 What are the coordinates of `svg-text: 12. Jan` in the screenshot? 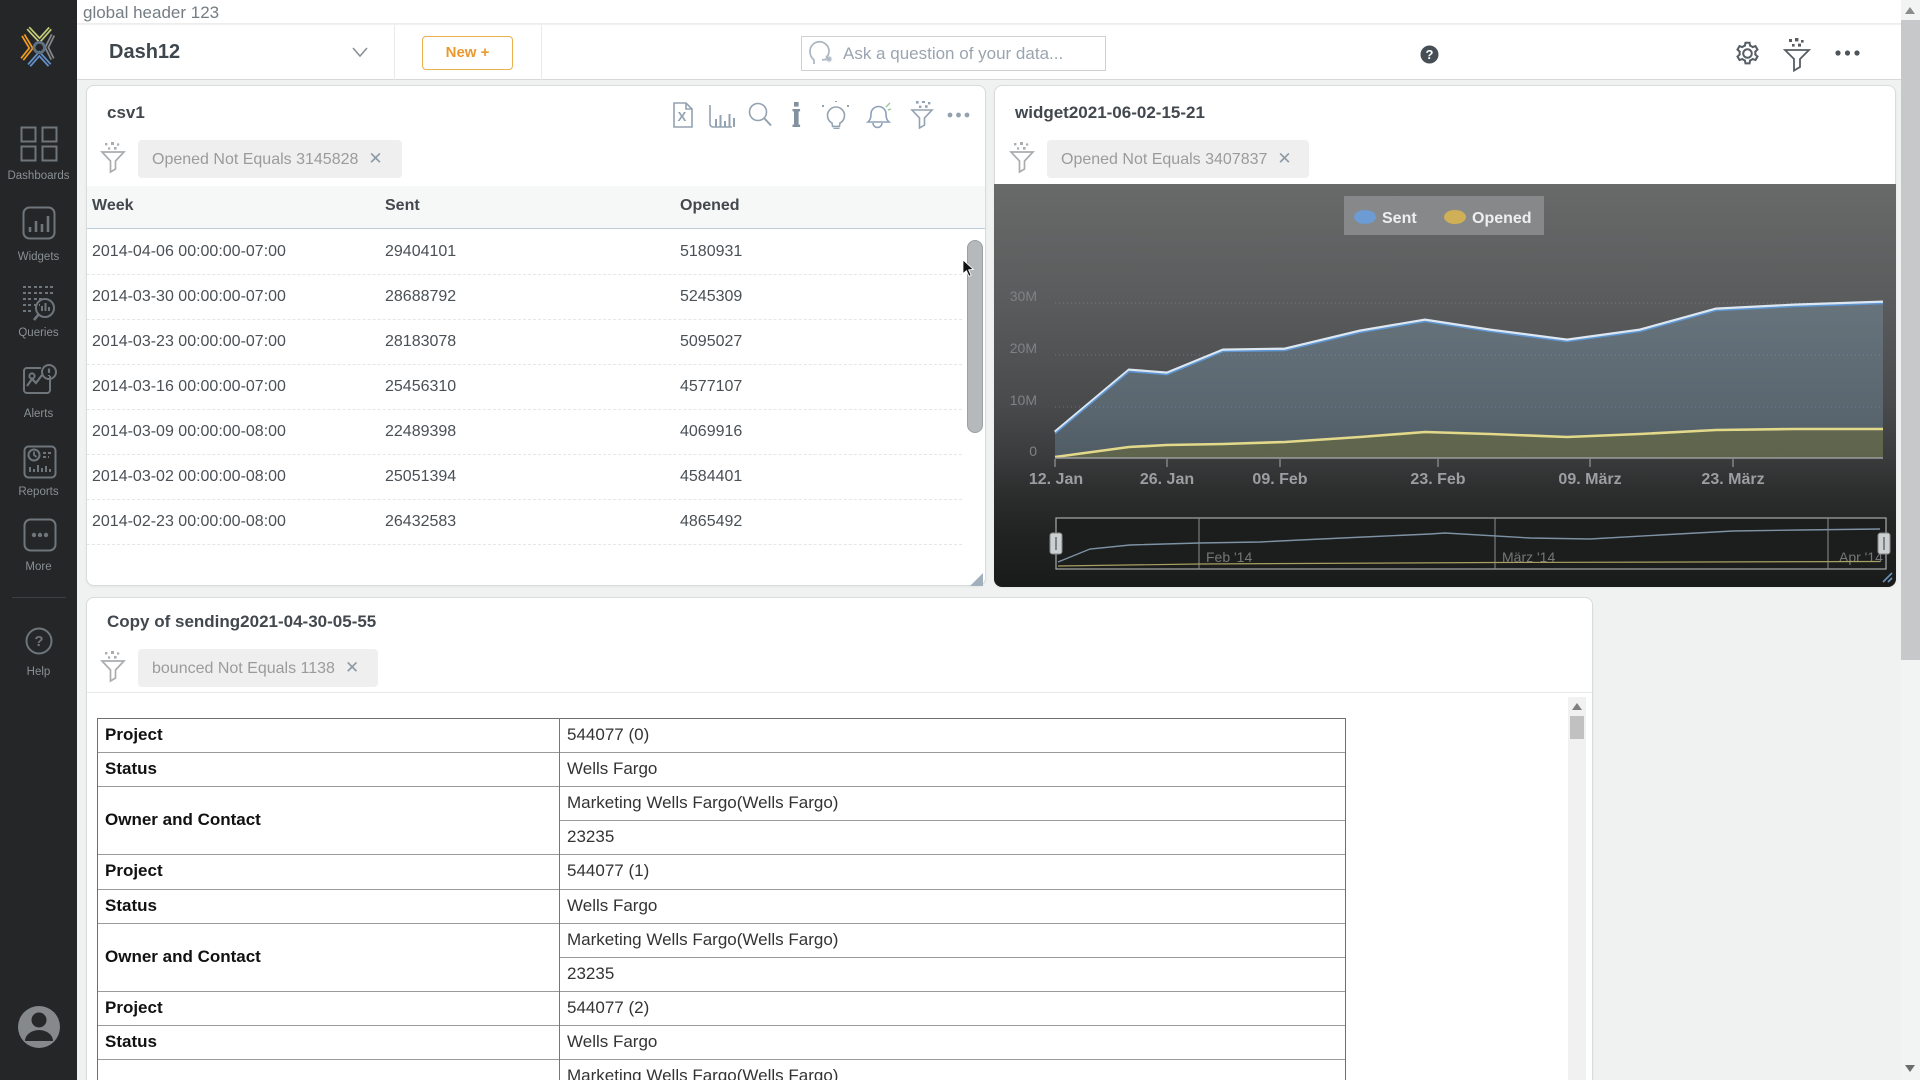 It's located at (1056, 479).